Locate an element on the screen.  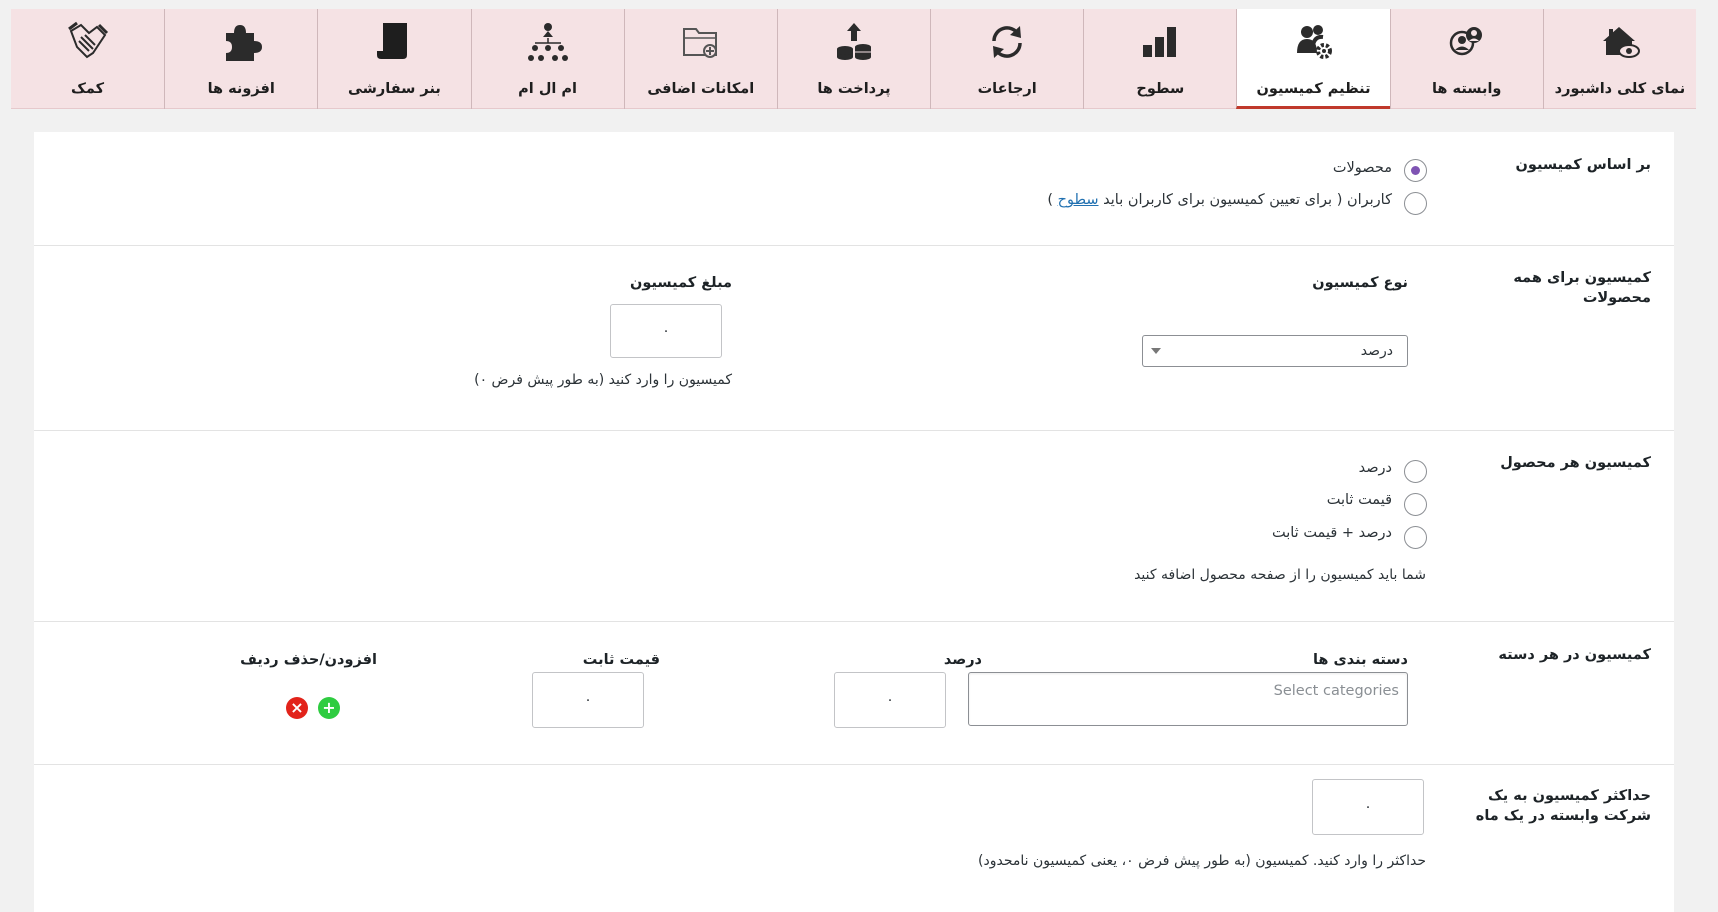
tab-custom-banner: بنر سفارشی is located at coordinates (393, 59).